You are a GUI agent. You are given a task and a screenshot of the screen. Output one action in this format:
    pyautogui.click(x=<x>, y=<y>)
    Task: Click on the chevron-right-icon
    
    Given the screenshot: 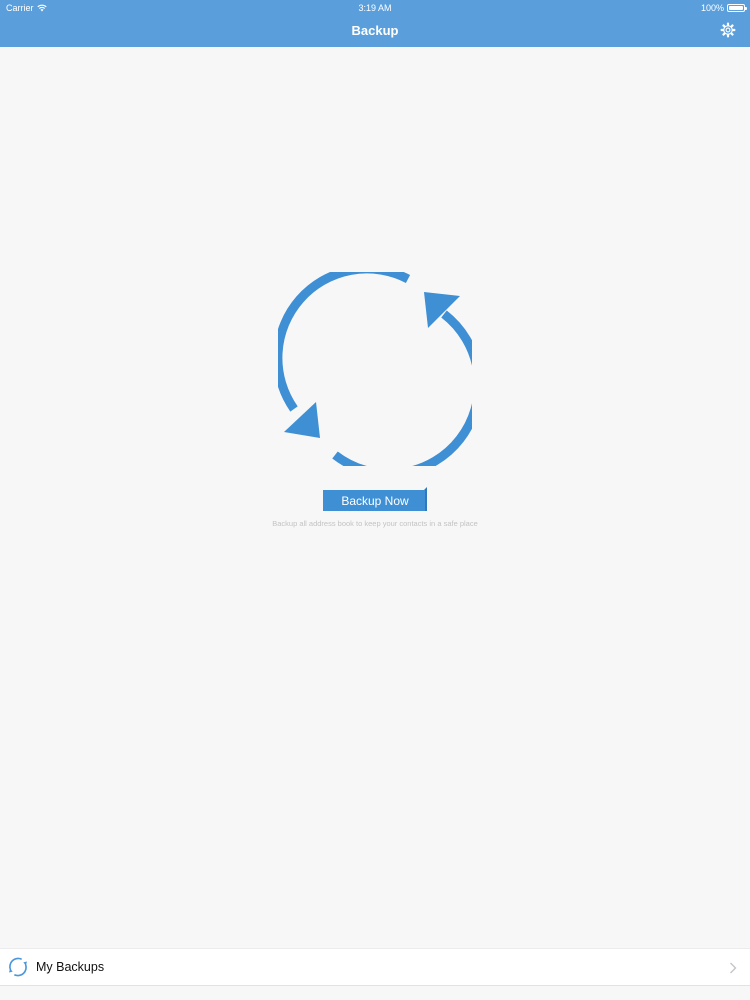 What is the action you would take?
    pyautogui.click(x=733, y=968)
    